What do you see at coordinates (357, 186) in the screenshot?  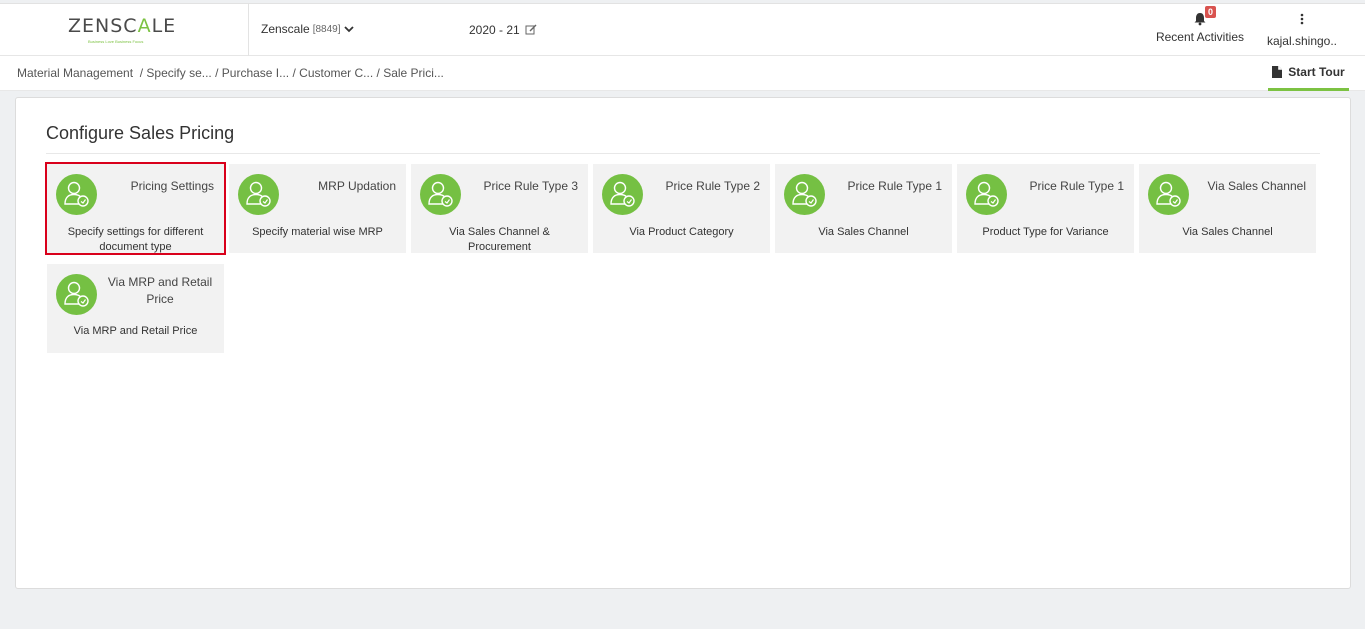 I see `card-title: MRP Updation` at bounding box center [357, 186].